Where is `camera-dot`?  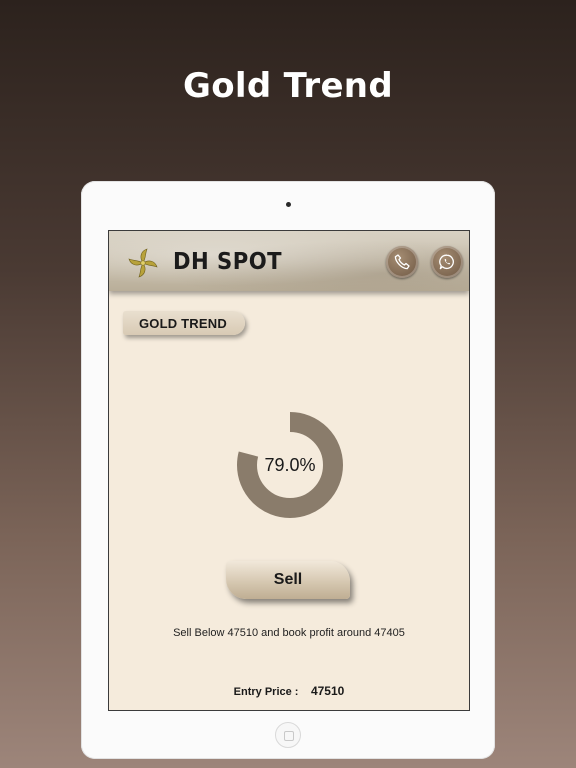 camera-dot is located at coordinates (288, 204).